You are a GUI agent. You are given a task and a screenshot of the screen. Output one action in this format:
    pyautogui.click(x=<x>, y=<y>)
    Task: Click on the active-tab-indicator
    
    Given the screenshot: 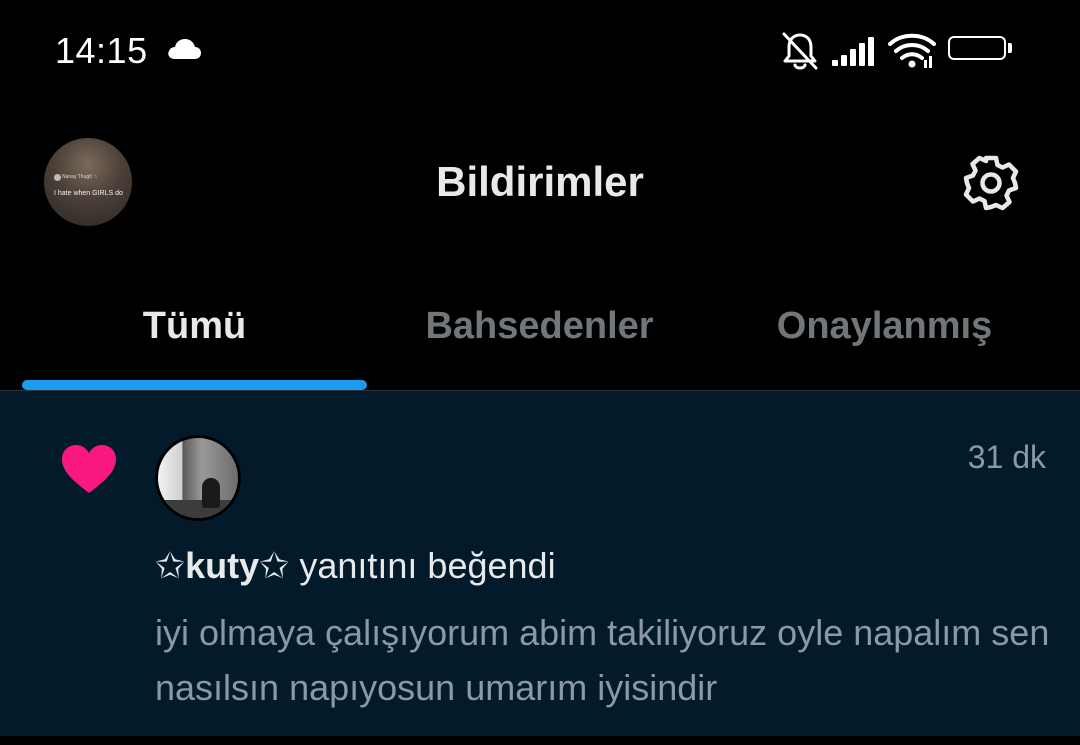 What is the action you would take?
    pyautogui.click(x=194, y=385)
    